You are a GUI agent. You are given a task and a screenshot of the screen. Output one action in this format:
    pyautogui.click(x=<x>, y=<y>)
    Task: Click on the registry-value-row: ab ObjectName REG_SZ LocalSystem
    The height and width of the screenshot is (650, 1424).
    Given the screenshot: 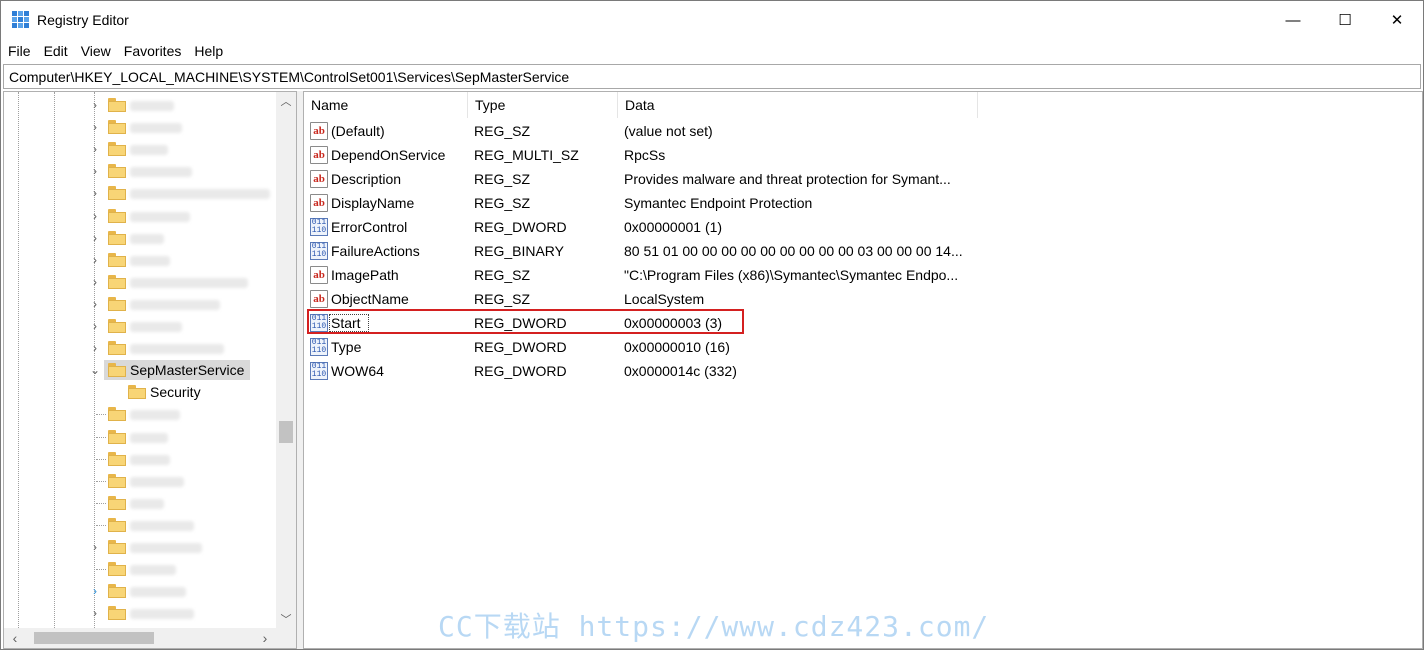 What is the action you would take?
    pyautogui.click(x=863, y=299)
    